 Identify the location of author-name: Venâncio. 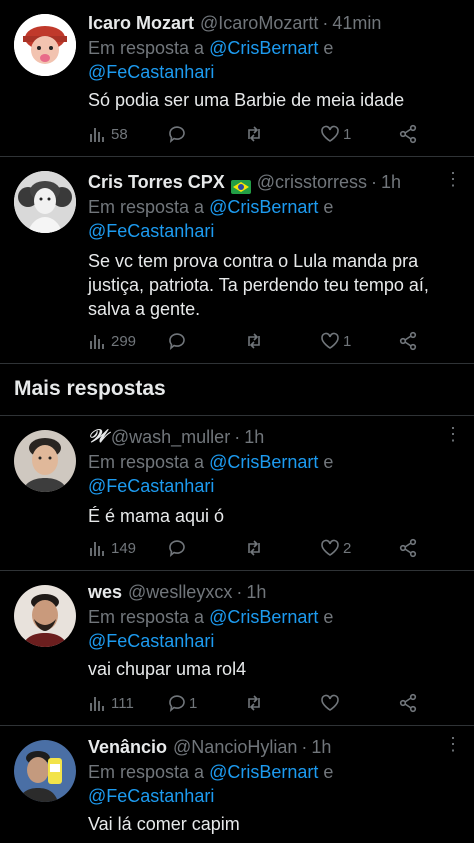
(127, 747).